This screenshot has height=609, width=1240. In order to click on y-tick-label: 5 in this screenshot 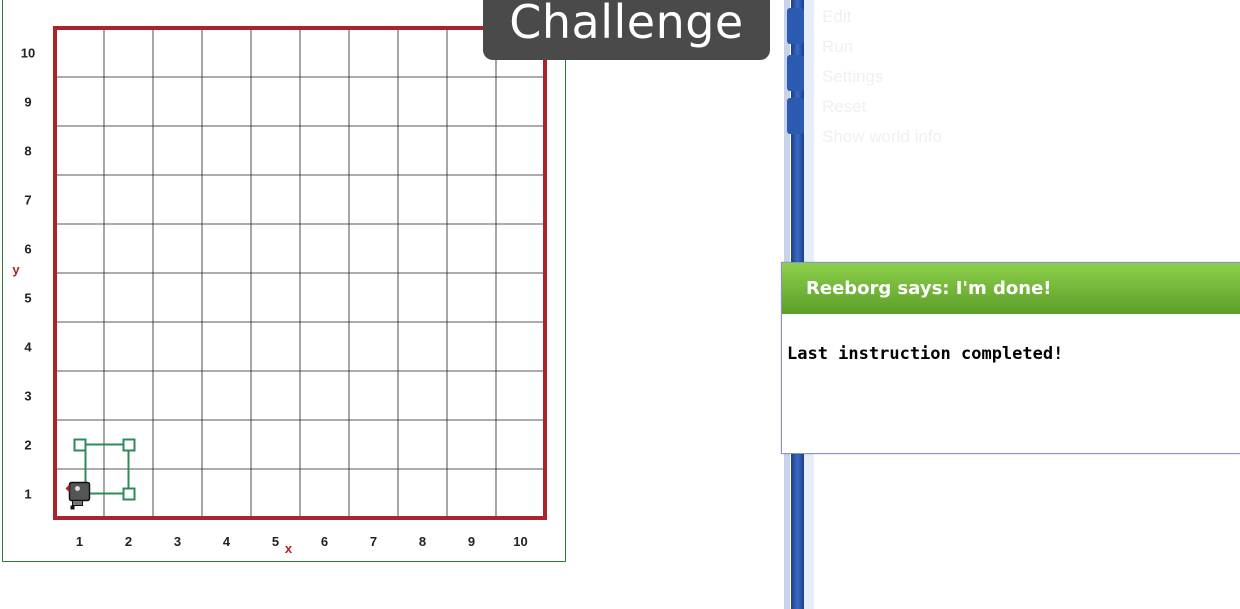, I will do `click(27, 298)`.